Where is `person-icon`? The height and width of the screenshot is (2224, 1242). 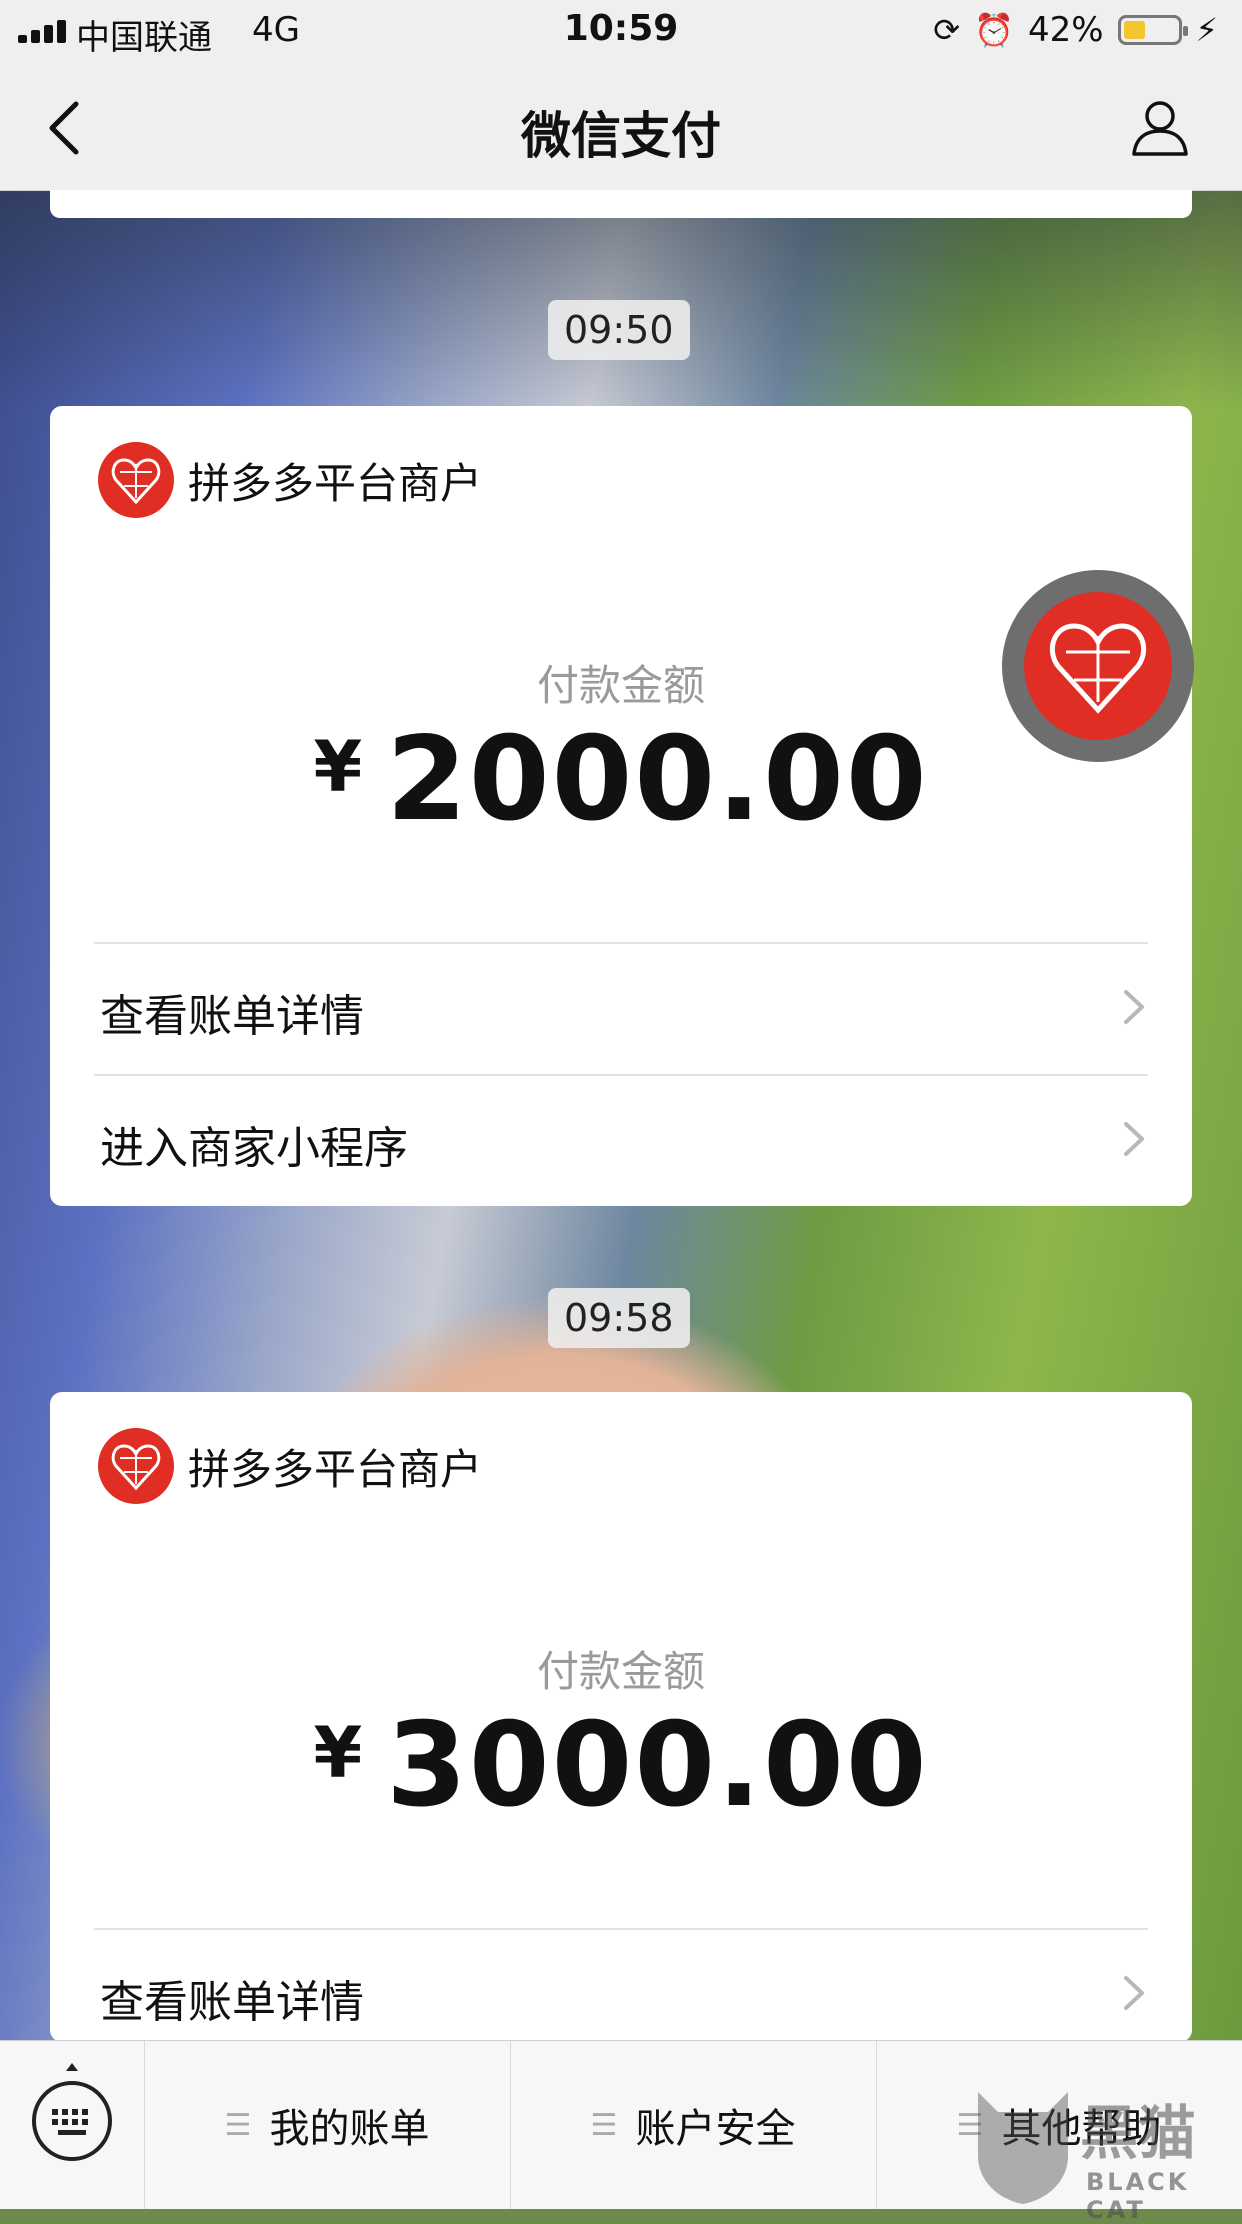
person-icon is located at coordinates (1160, 128).